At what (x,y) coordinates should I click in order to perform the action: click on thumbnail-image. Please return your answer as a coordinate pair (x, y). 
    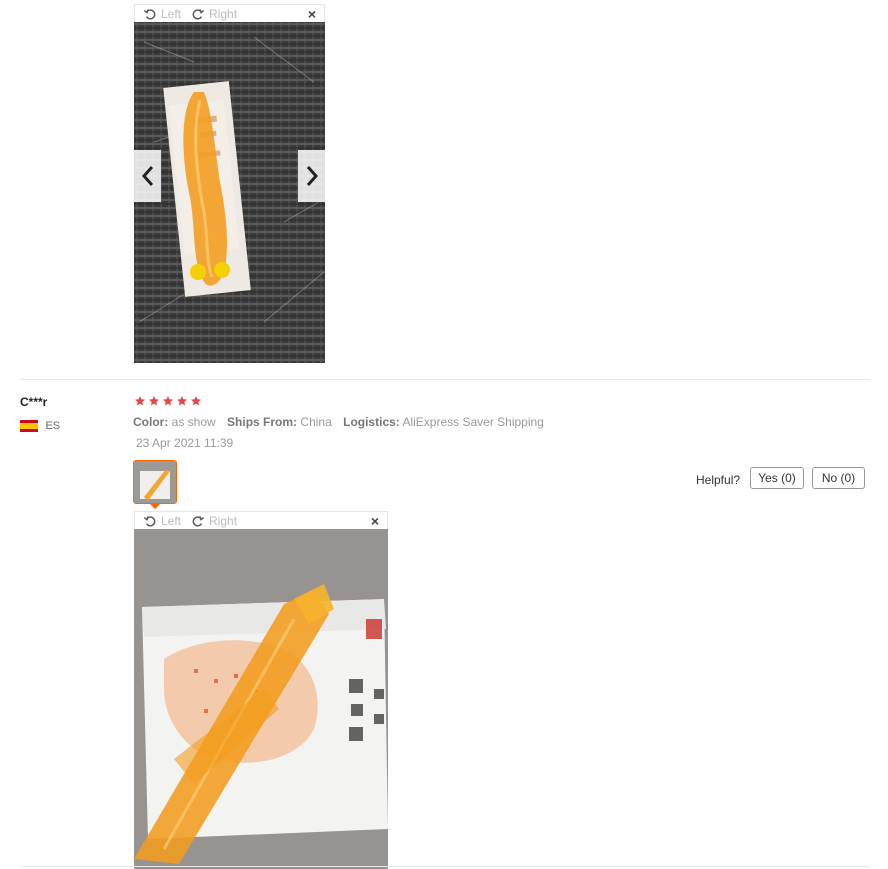
    Looking at the image, I should click on (155, 482).